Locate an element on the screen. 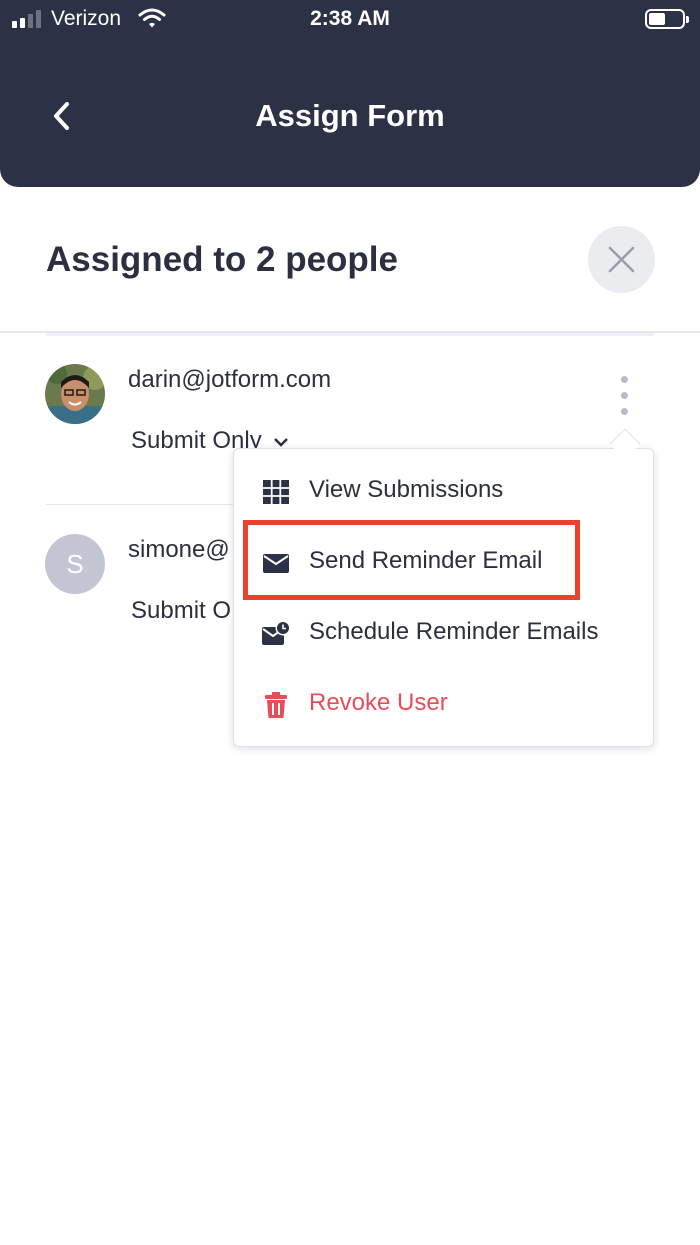 The width and height of the screenshot is (700, 1245). avatar is located at coordinates (75, 394).